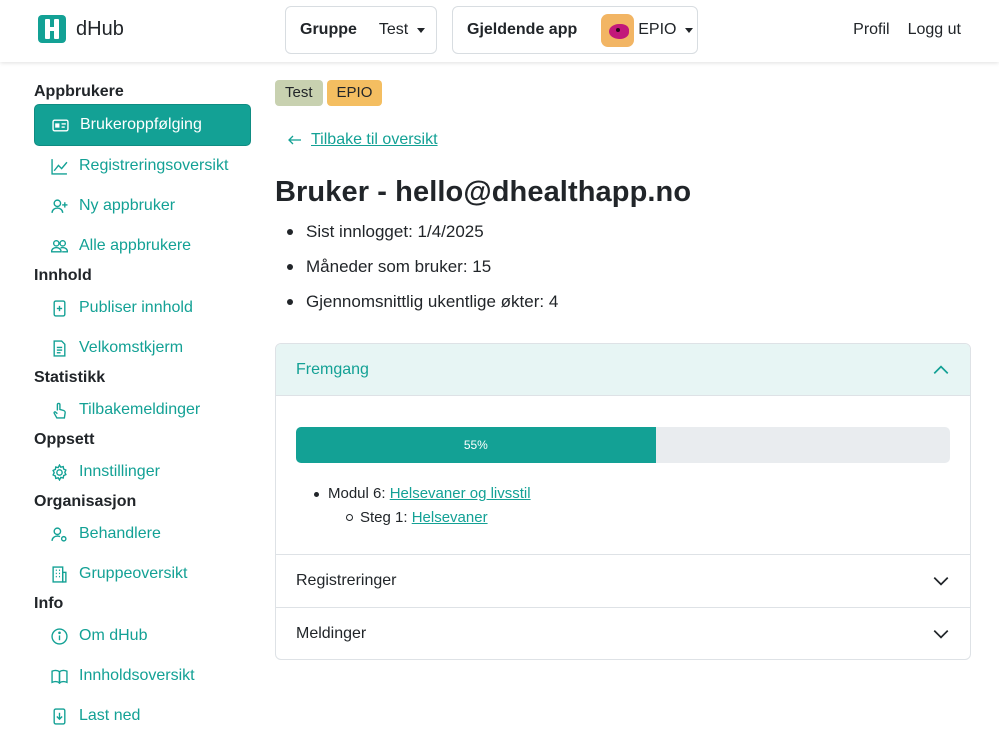  Describe the element at coordinates (59, 348) in the screenshot. I see `file-text-icon` at that location.